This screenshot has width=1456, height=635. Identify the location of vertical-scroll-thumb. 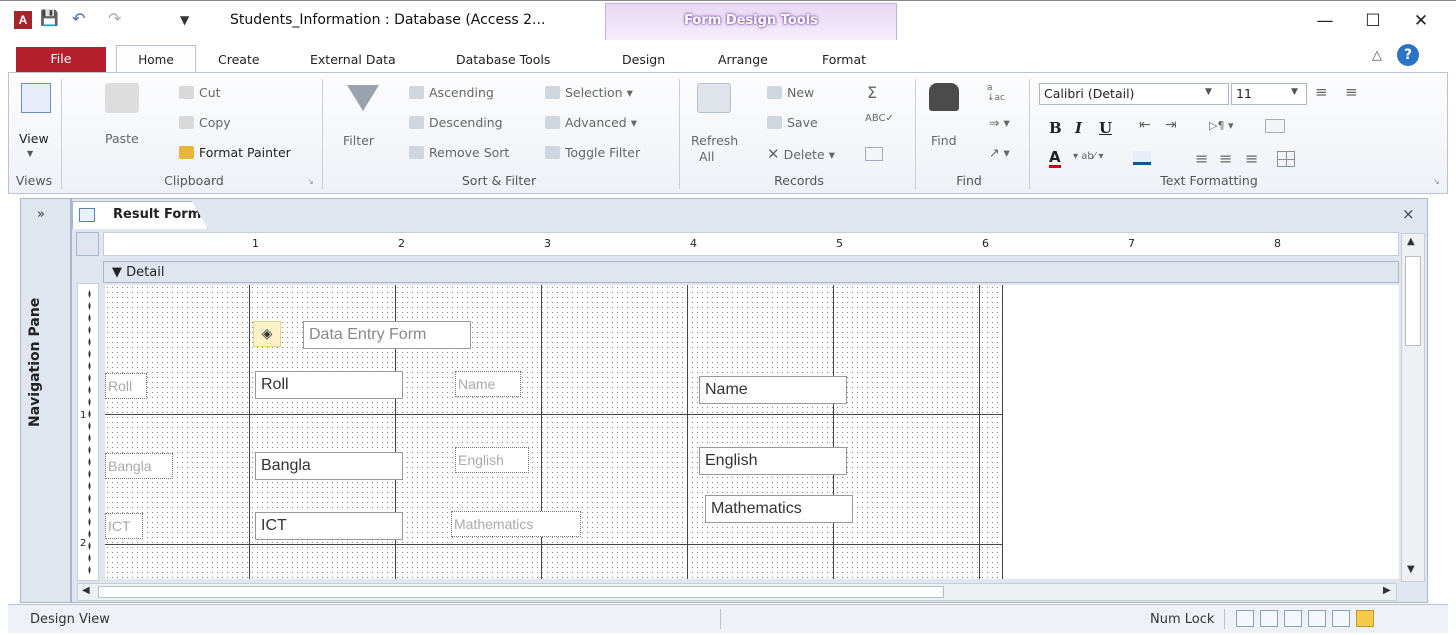
(1413, 301).